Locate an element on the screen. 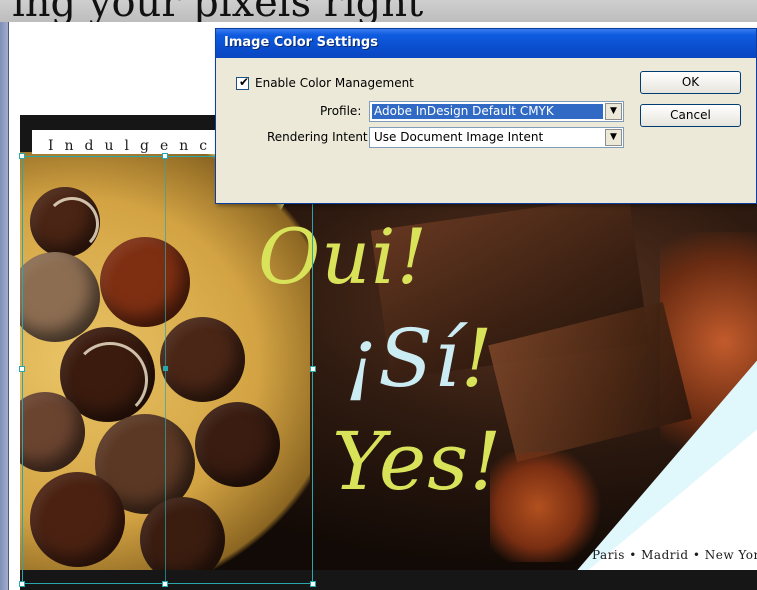 This screenshot has height=590, width=757. headline-si-exclamation: ! is located at coordinates (477, 358).